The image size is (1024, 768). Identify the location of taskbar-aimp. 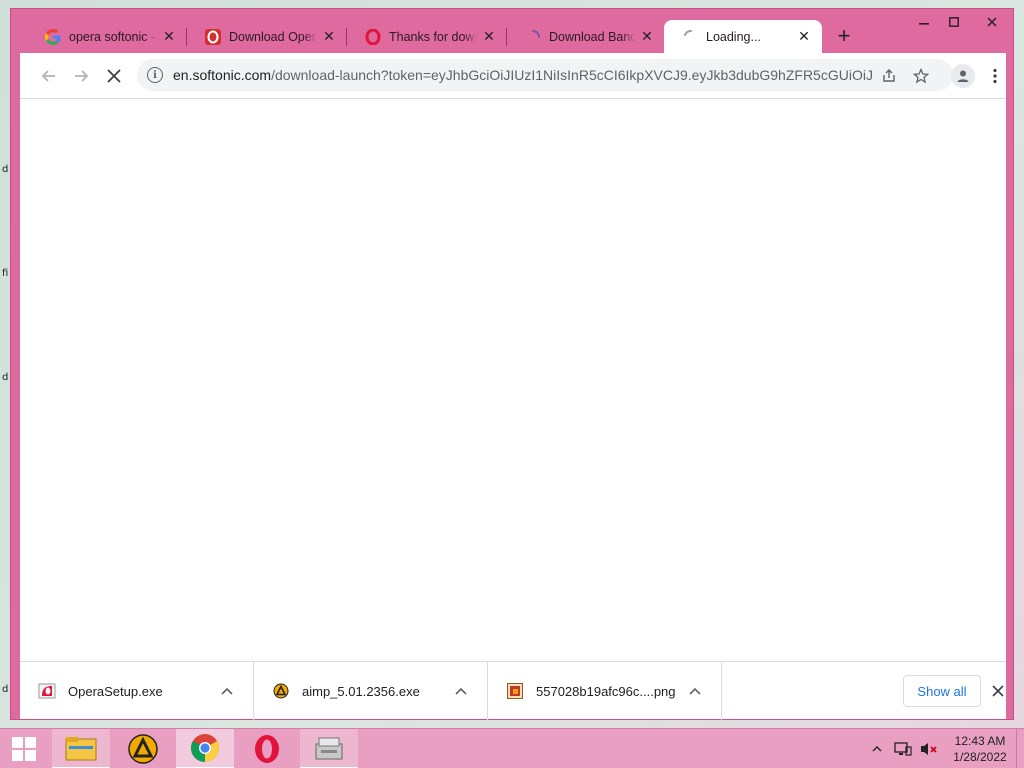
(143, 748).